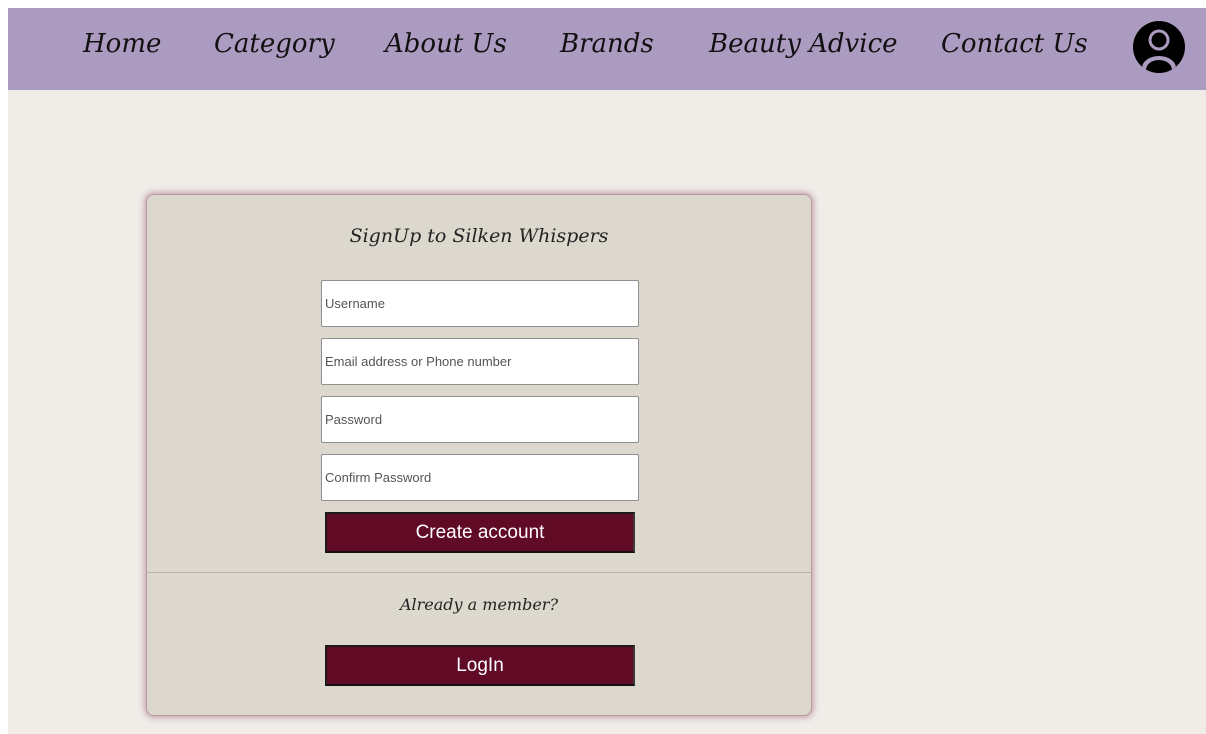 This screenshot has width=1206, height=734. Describe the element at coordinates (480, 361) in the screenshot. I see `email-phone-input` at that location.